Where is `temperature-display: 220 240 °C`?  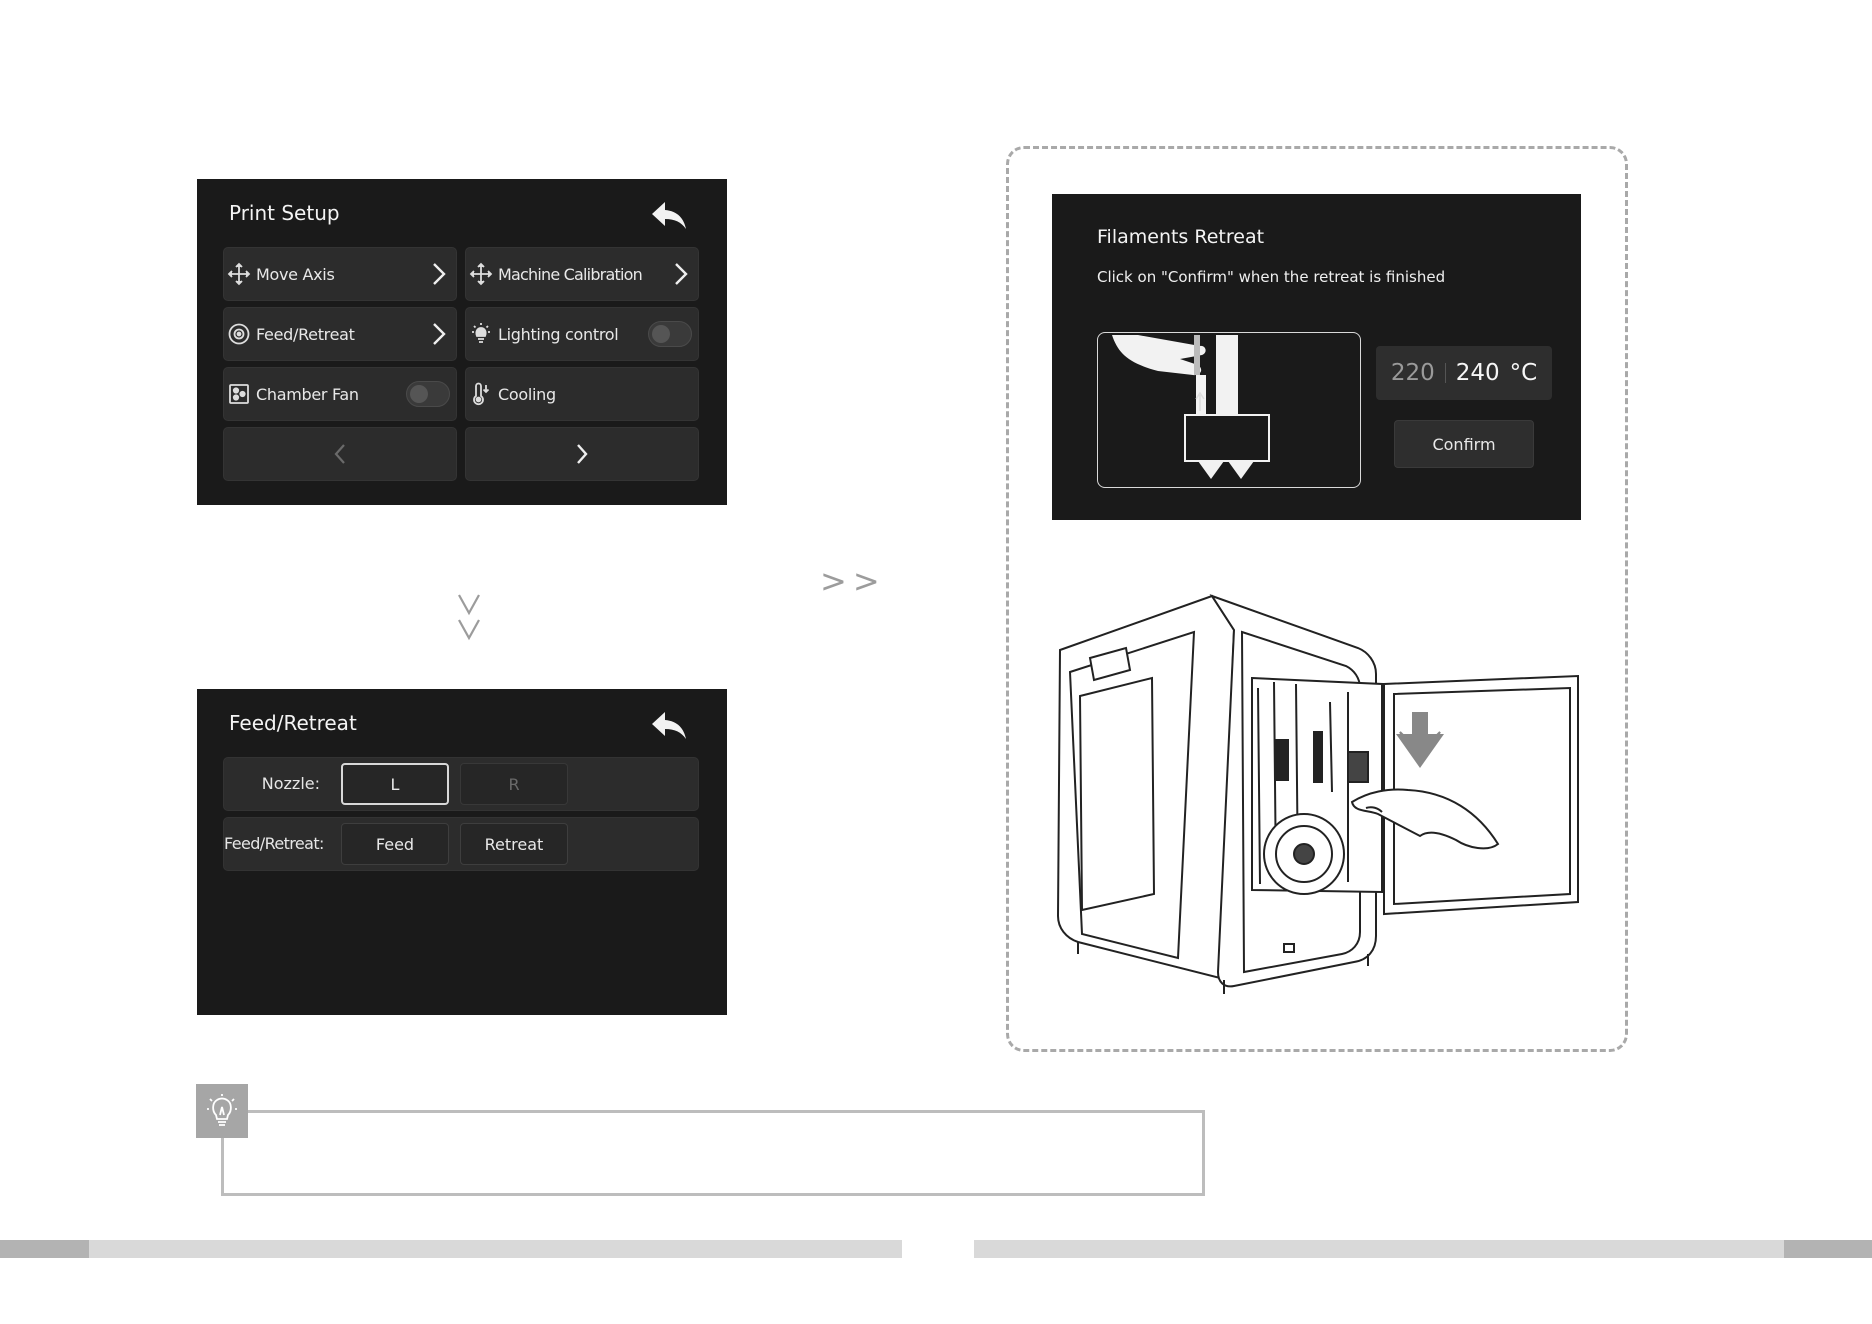
temperature-display: 220 240 °C is located at coordinates (1464, 373).